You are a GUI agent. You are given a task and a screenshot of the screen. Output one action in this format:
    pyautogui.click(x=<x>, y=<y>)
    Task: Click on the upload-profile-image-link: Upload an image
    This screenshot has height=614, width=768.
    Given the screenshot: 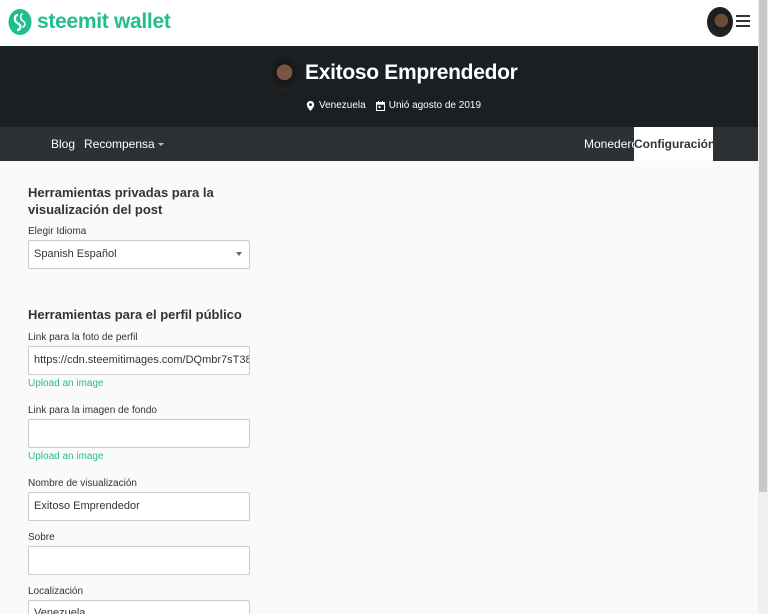 What is the action you would take?
    pyautogui.click(x=66, y=383)
    